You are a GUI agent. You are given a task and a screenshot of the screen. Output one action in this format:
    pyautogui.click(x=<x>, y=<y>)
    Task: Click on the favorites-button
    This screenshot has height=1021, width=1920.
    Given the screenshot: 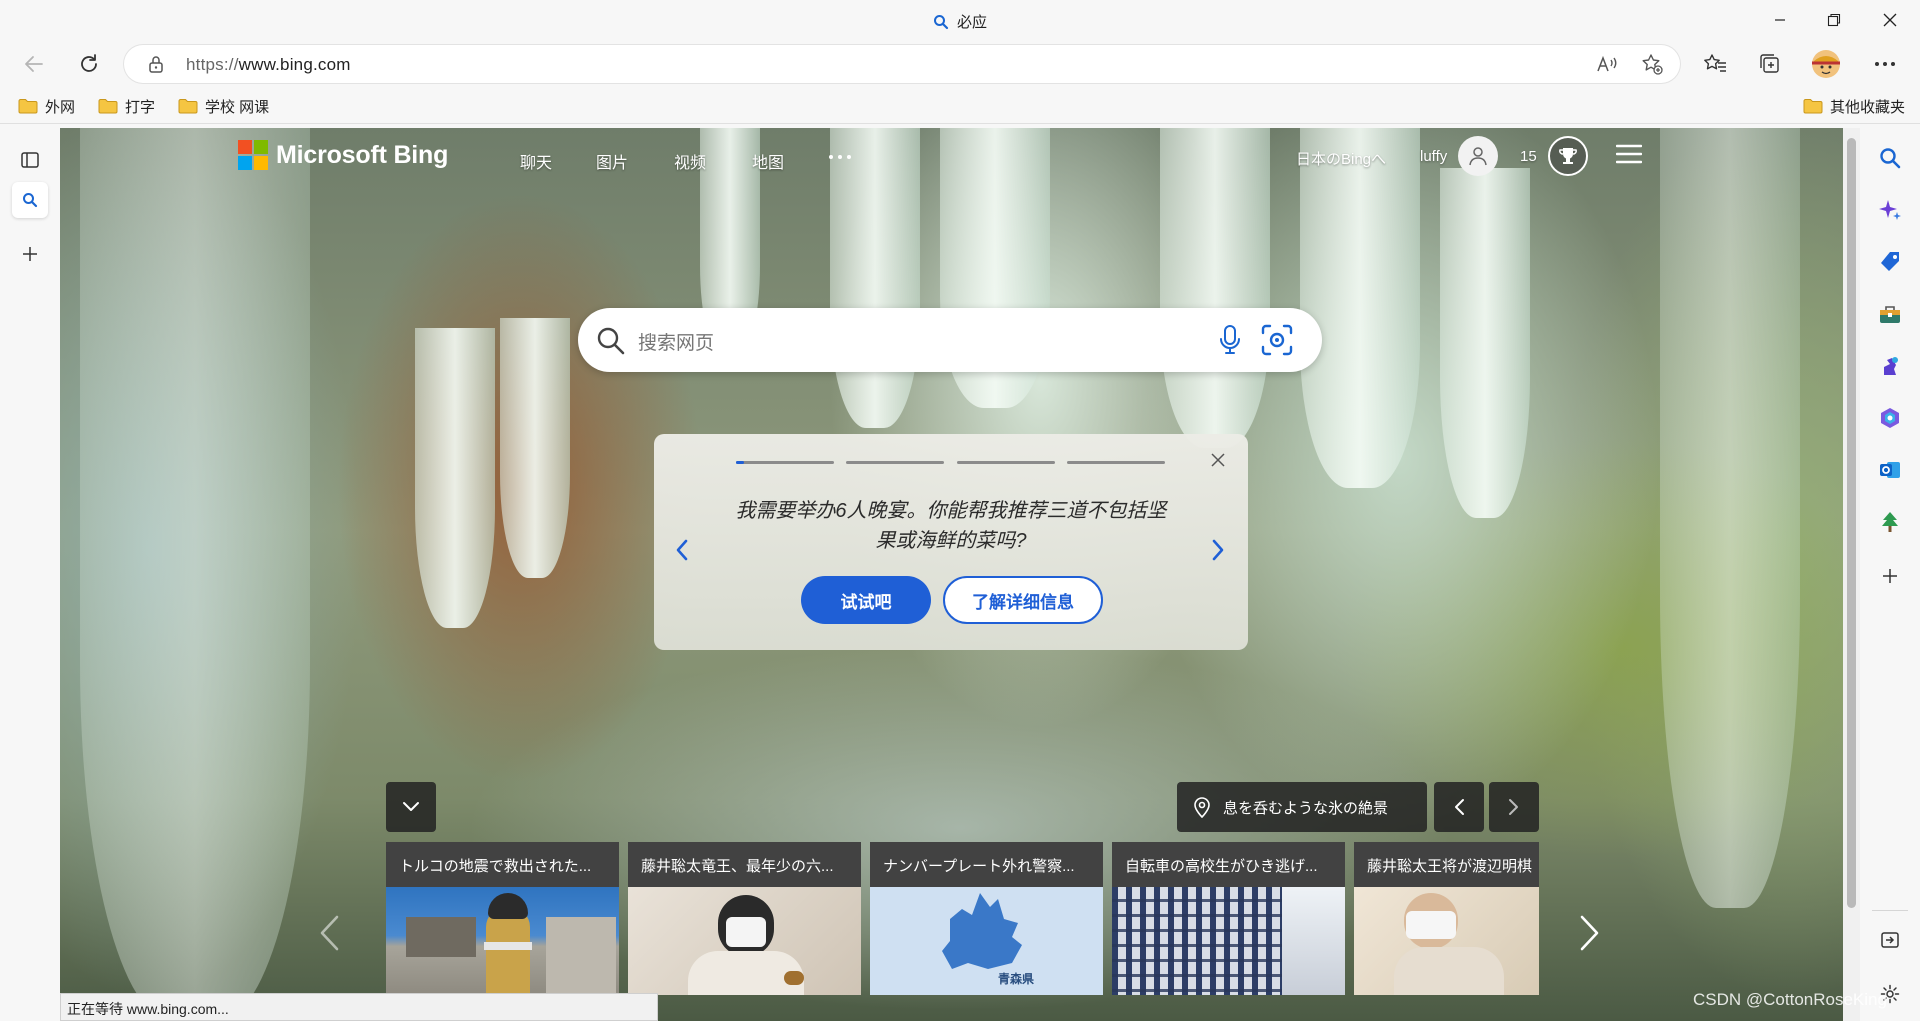 What is the action you would take?
    pyautogui.click(x=1715, y=64)
    